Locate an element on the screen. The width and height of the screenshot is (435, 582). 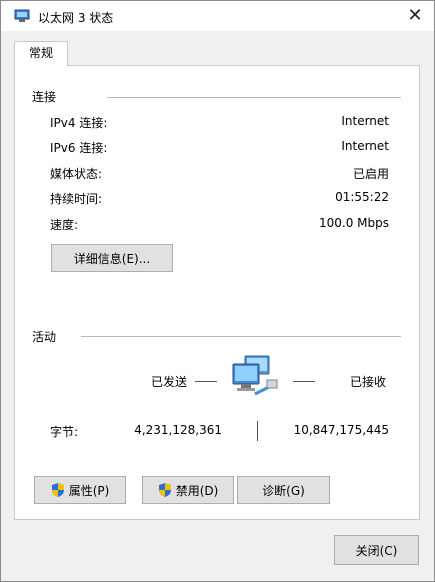
close-icon: ✕ is located at coordinates (415, 16).